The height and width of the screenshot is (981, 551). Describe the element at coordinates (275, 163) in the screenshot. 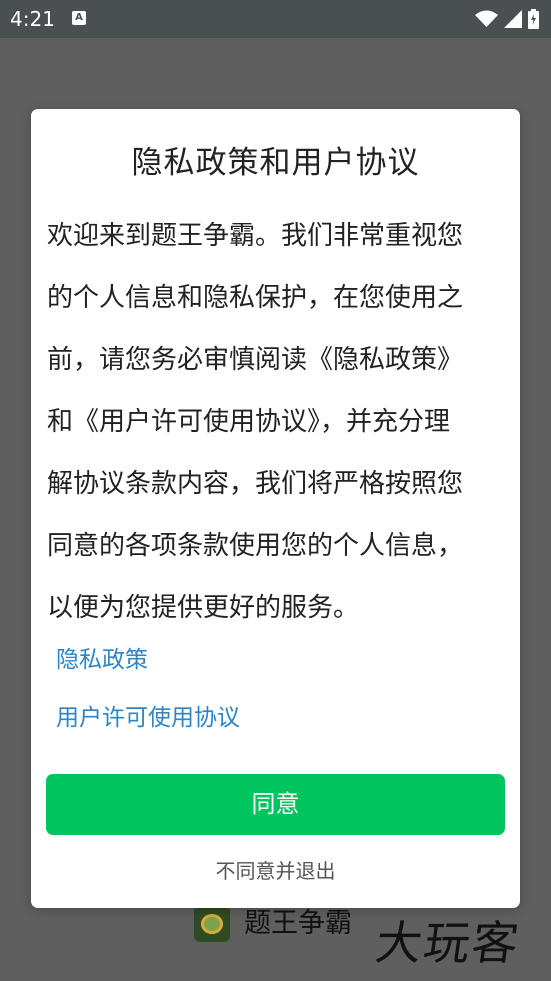

I see `dialog-title: 隐私政策和用户协议` at that location.